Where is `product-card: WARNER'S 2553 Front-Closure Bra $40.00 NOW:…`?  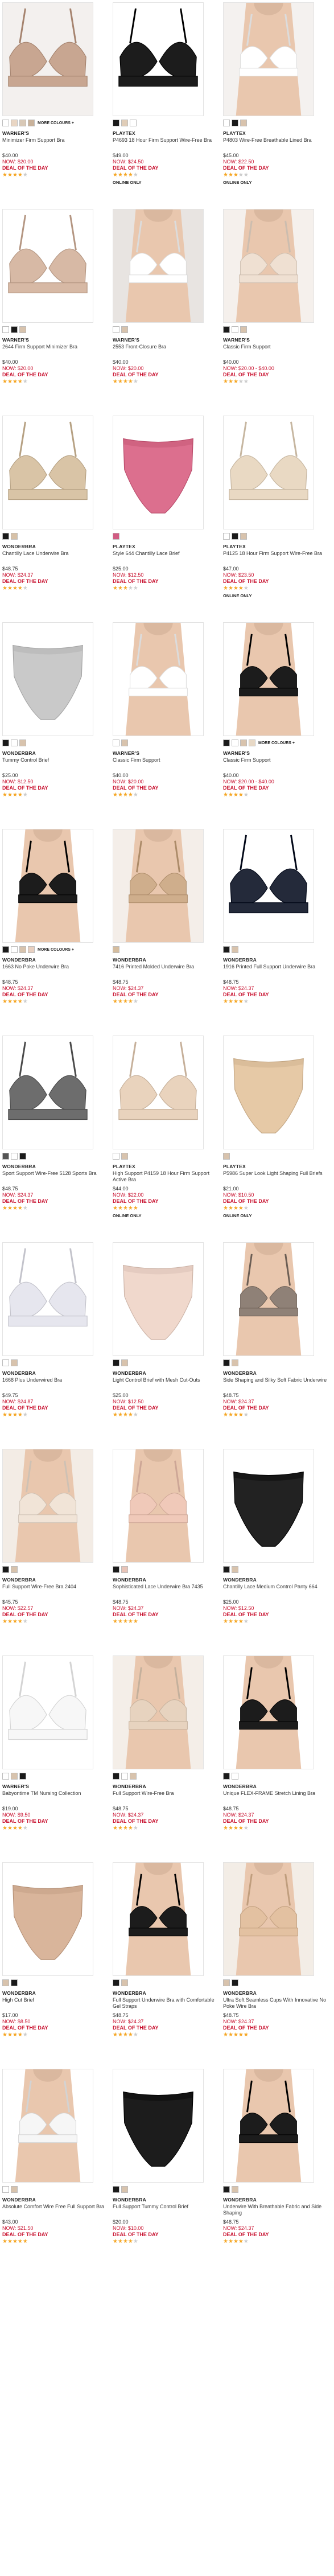 product-card: WARNER'S 2553 Front-Closure Bra $40.00 NOW:… is located at coordinates (165, 311).